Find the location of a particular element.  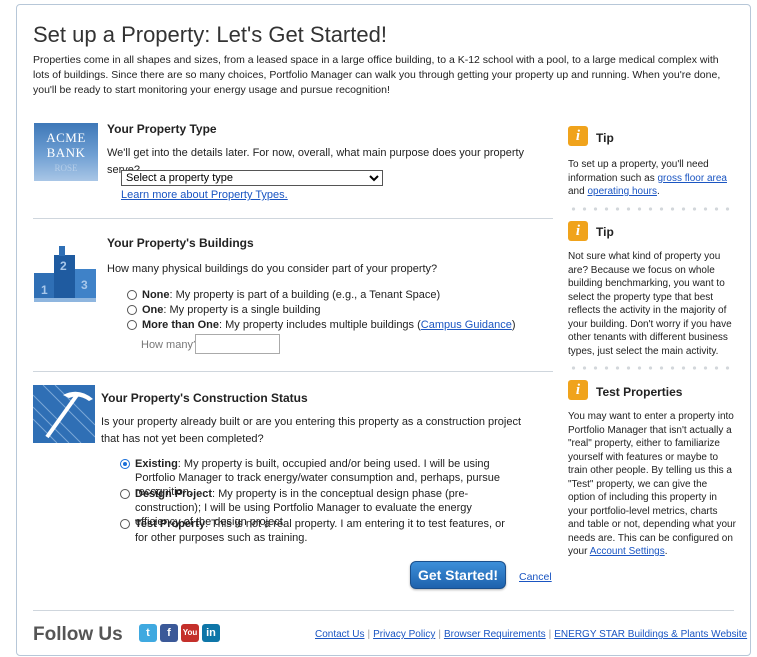

radio-more-than-one is located at coordinates (132, 325).